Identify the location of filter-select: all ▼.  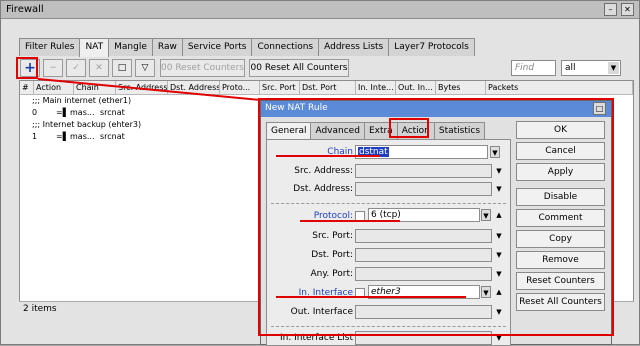
(591, 68).